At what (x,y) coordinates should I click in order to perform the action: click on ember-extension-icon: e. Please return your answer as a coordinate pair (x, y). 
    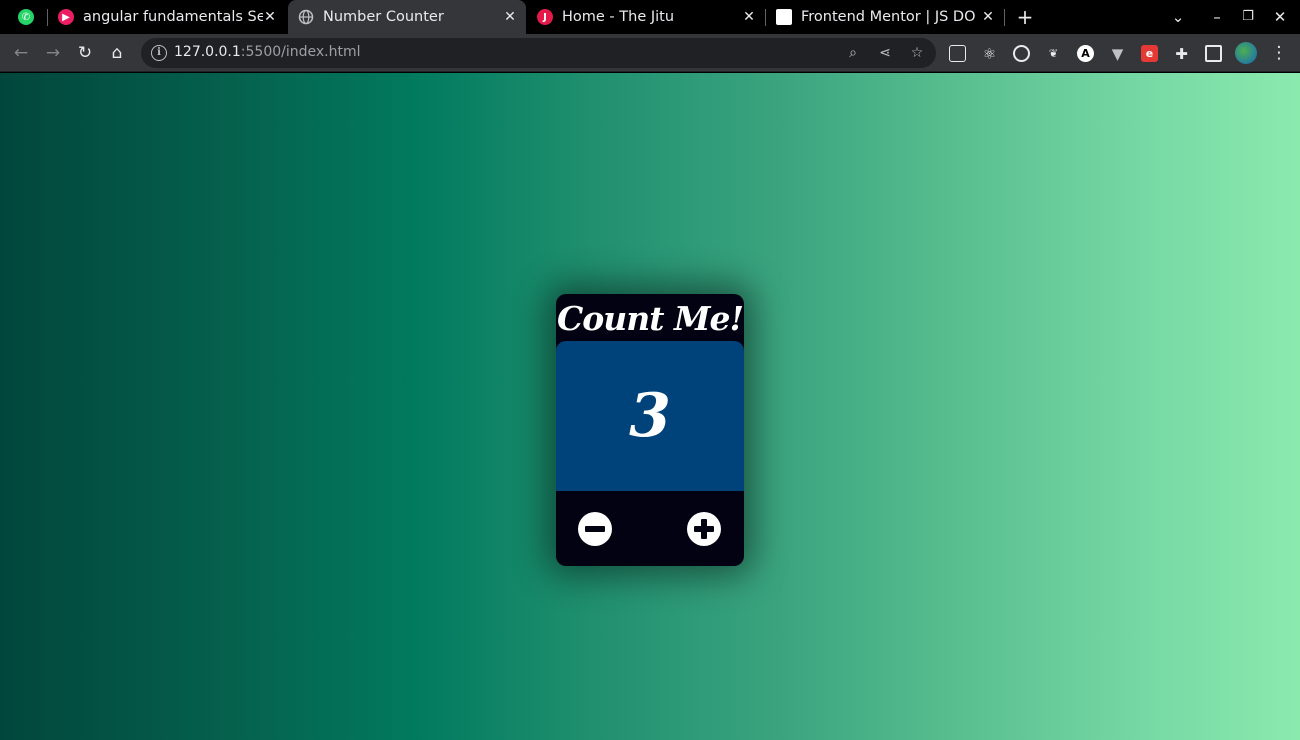
    Looking at the image, I should click on (1149, 53).